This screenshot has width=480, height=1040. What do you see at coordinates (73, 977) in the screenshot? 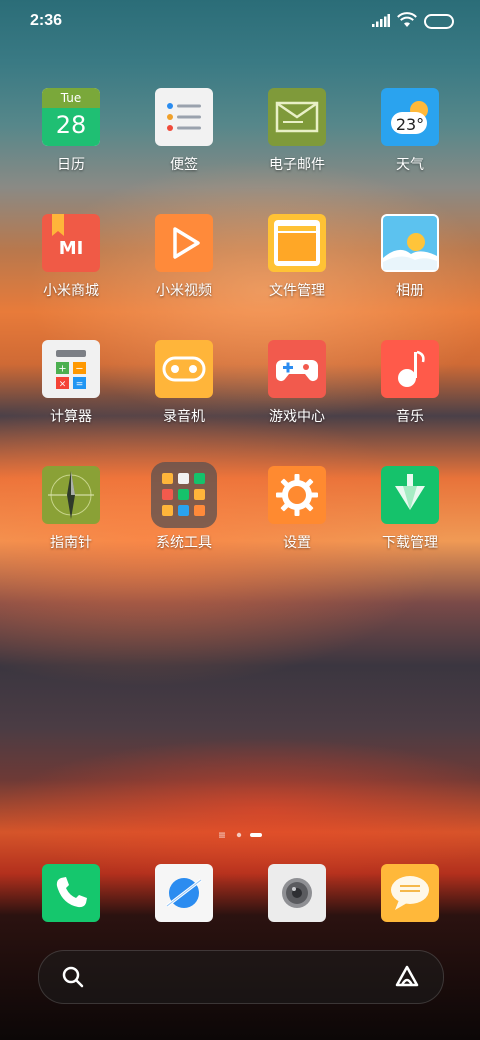
I see `search-icon` at bounding box center [73, 977].